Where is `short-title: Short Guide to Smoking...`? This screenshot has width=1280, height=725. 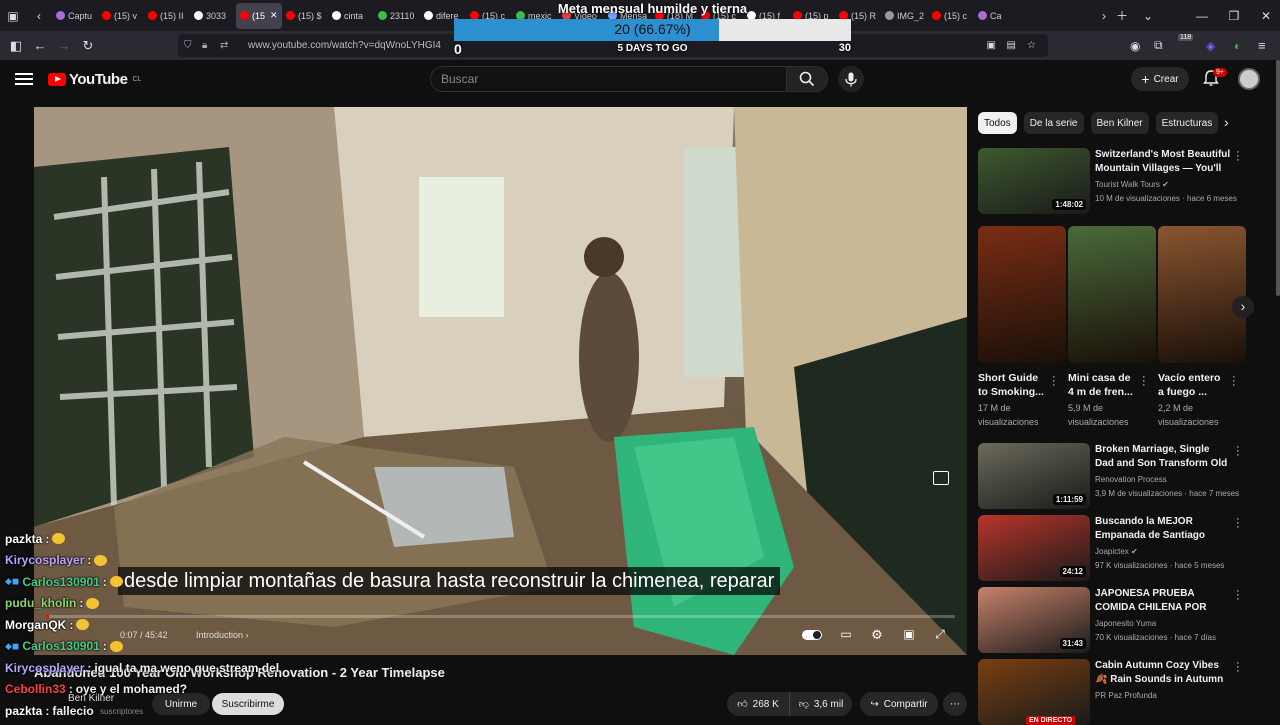 short-title: Short Guide to Smoking... is located at coordinates (1013, 385).